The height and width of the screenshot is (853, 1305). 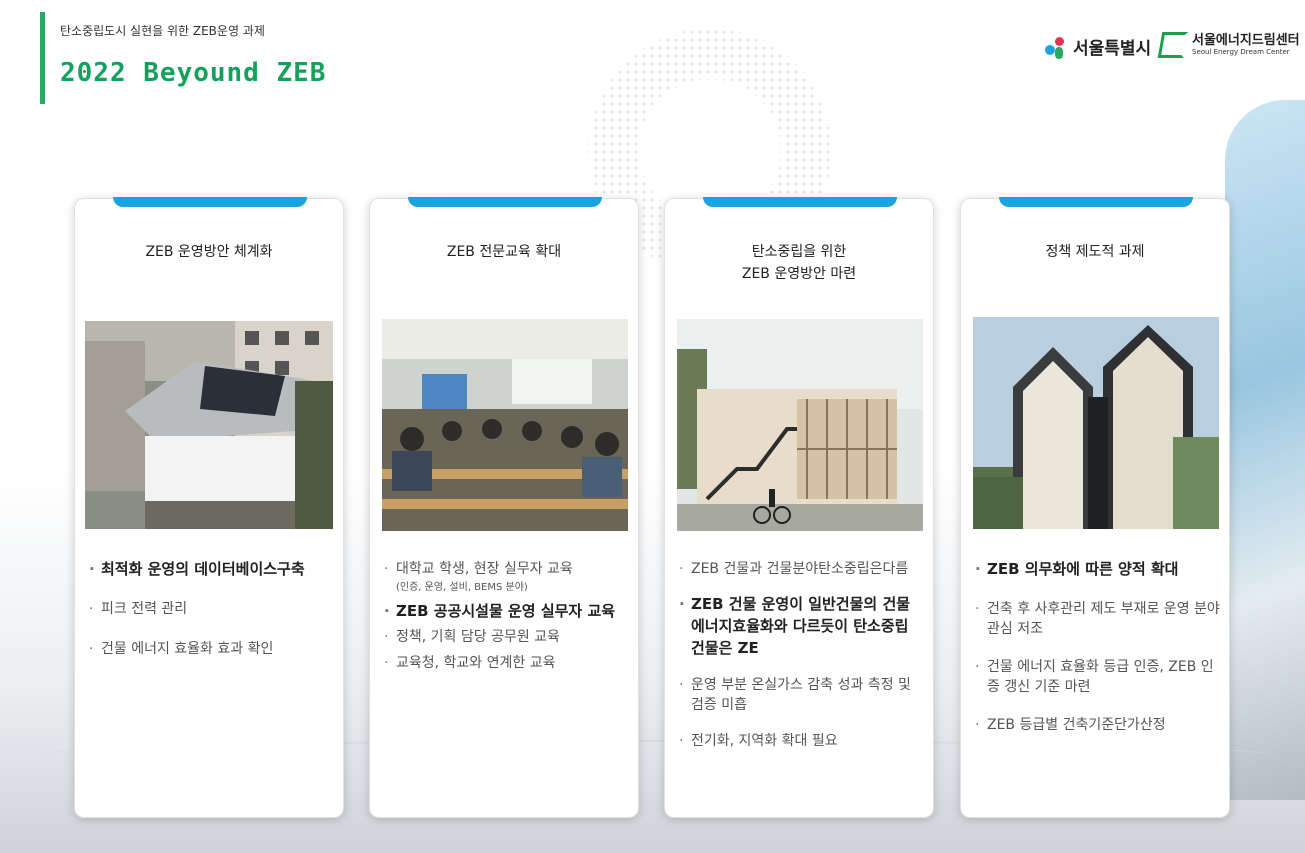 What do you see at coordinates (1112, 49) in the screenshot?
I see `seoul-logo-text: 서울특별시` at bounding box center [1112, 49].